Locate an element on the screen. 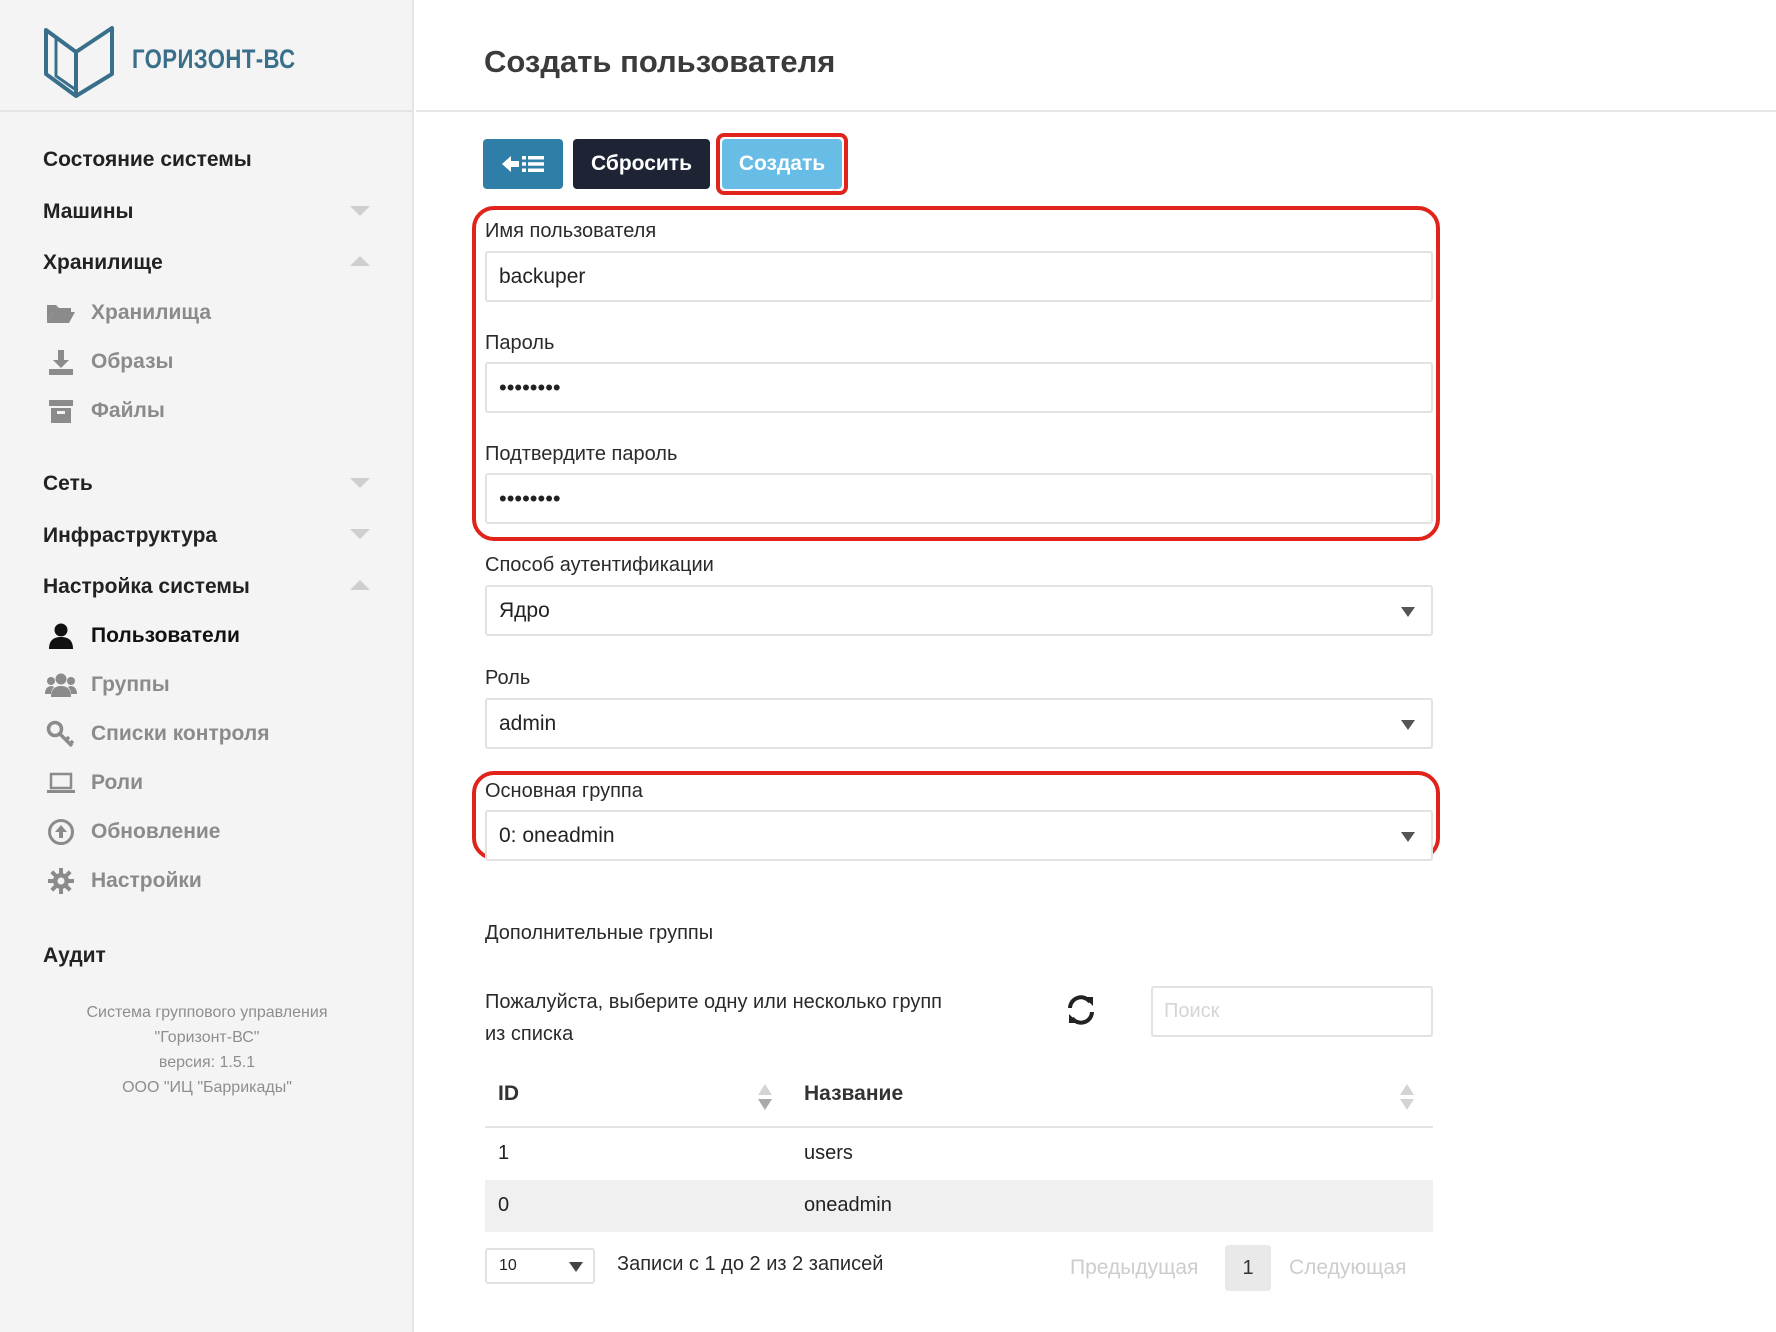 The height and width of the screenshot is (1332, 1776). back-to-list-button is located at coordinates (523, 164).